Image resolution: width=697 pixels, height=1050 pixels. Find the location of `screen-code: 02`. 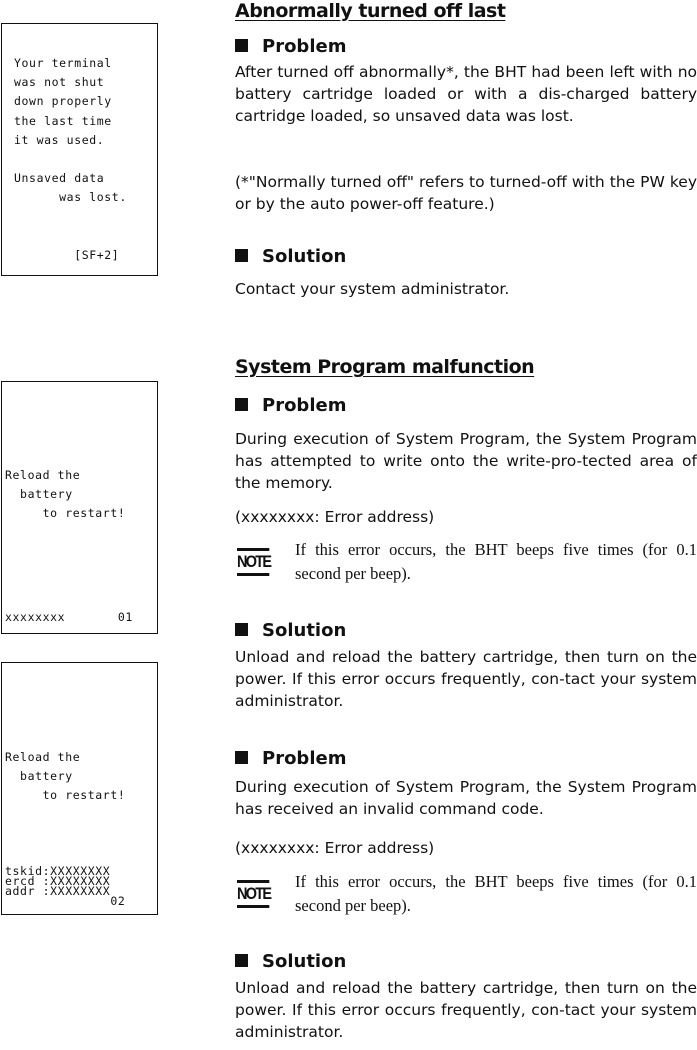

screen-code: 02 is located at coordinates (65, 901).